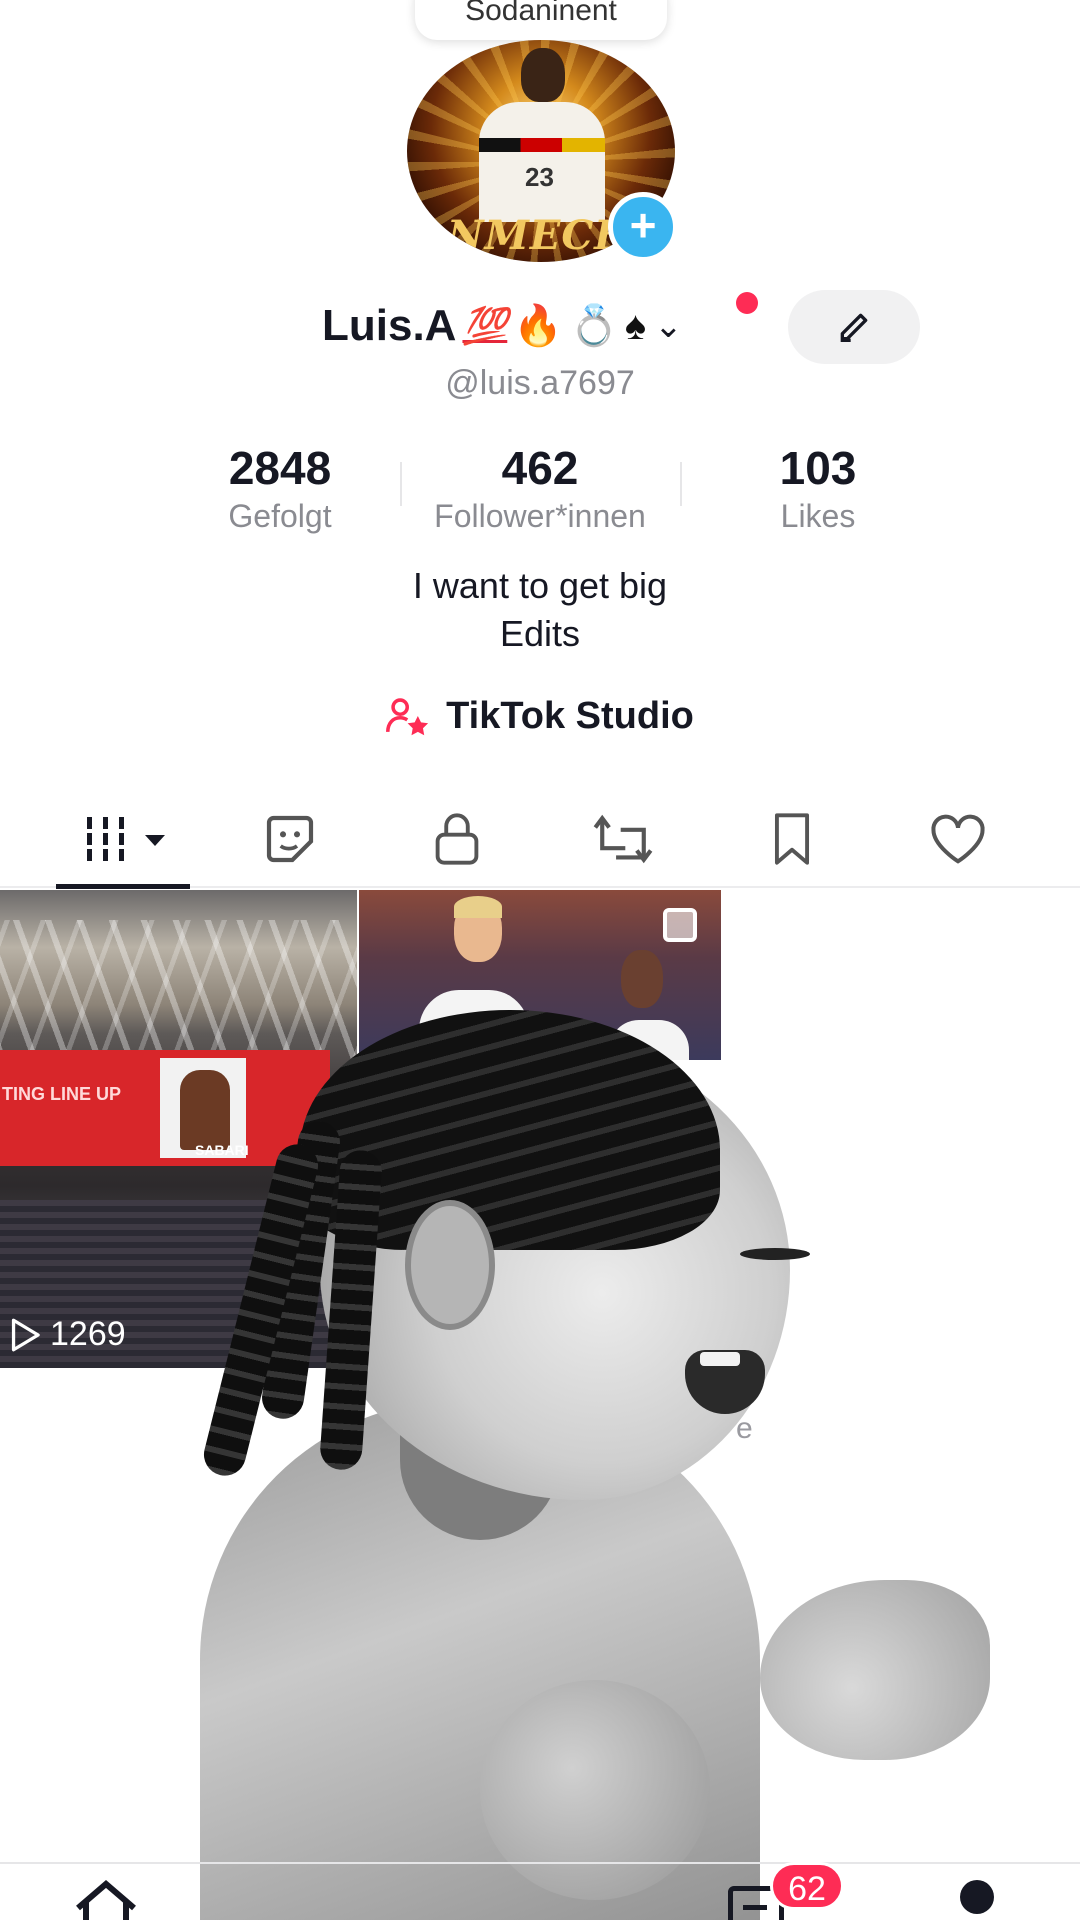 The image size is (1080, 1920). I want to click on bio-line: Edits, so click(540, 633).